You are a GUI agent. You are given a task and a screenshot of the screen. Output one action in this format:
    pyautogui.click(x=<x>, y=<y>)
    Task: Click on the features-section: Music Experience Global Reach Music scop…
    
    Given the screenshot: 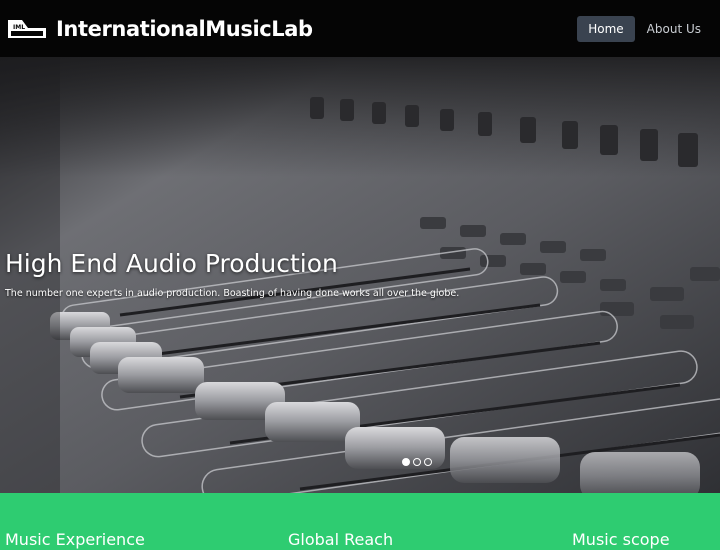 What is the action you would take?
    pyautogui.click(x=360, y=521)
    